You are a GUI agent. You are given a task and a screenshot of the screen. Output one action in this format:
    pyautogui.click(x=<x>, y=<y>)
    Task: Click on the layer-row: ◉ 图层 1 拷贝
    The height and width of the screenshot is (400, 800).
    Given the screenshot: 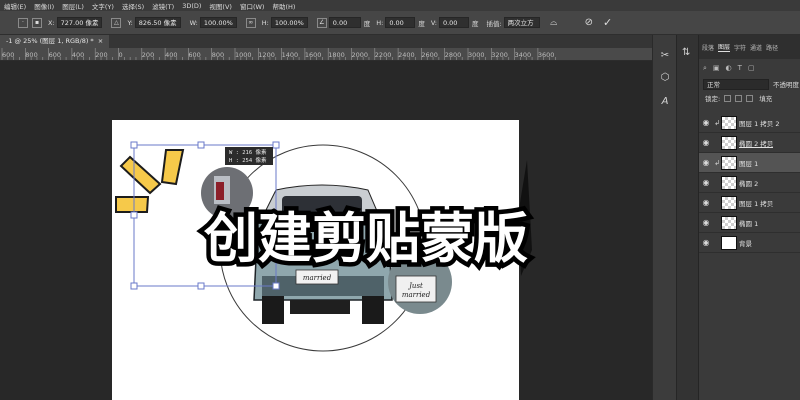 What is the action you would take?
    pyautogui.click(x=749, y=203)
    